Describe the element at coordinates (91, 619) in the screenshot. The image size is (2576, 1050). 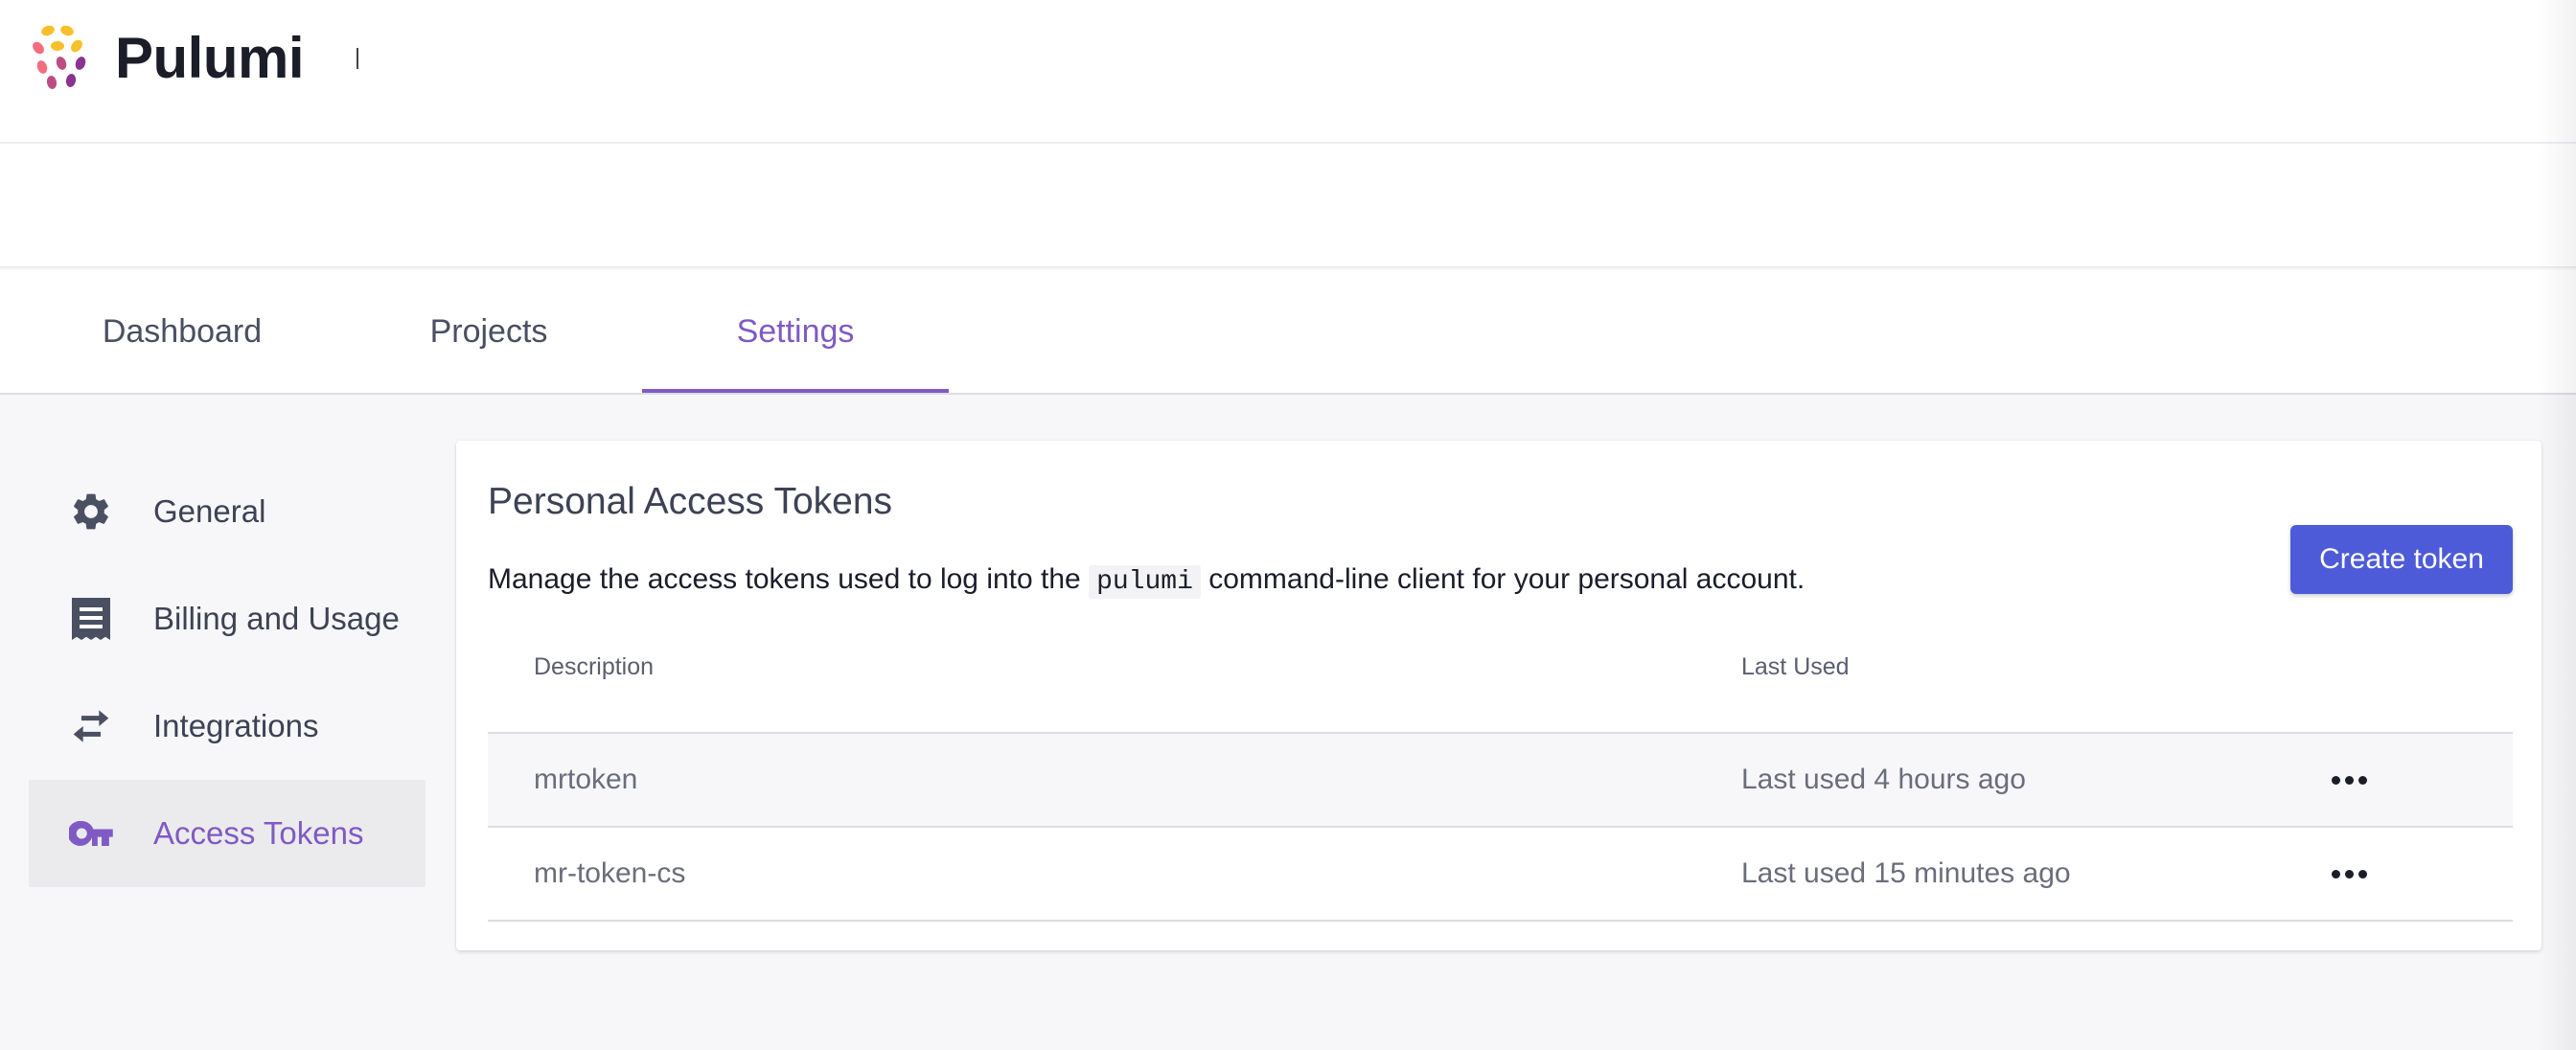
I see `receipt-icon` at that location.